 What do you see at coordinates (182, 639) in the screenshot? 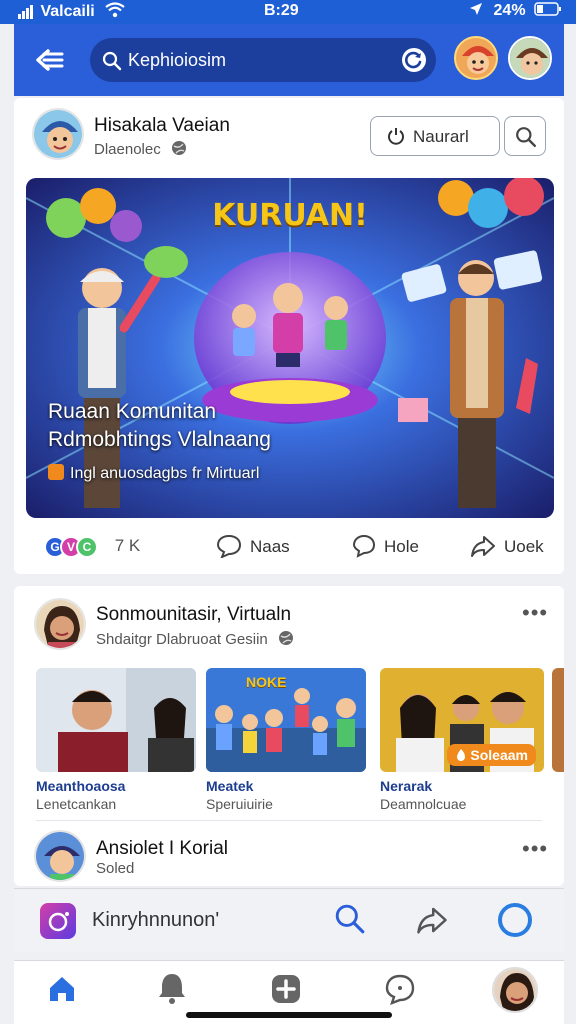
I see `post-subtitle: Shdaitgr Dlabruoat Gesiin` at bounding box center [182, 639].